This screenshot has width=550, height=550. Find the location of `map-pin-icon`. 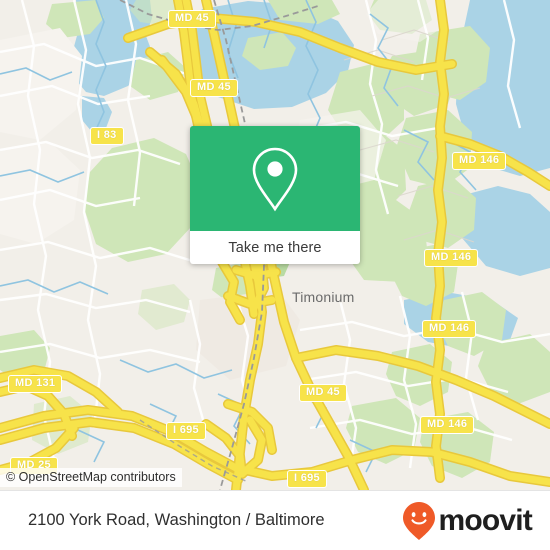

map-pin-icon is located at coordinates (275, 179).